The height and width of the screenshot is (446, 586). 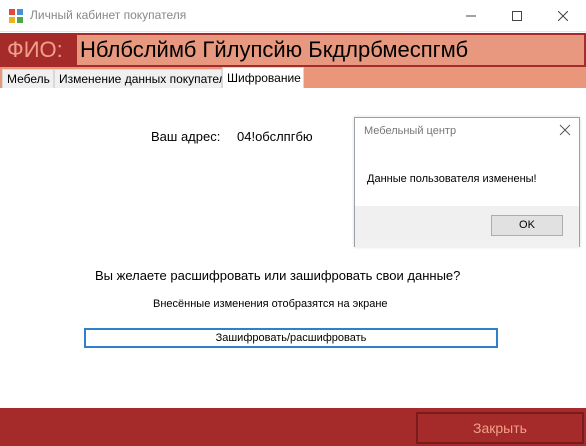 I want to click on window-title: Личный кабинет покупателя, so click(x=108, y=15).